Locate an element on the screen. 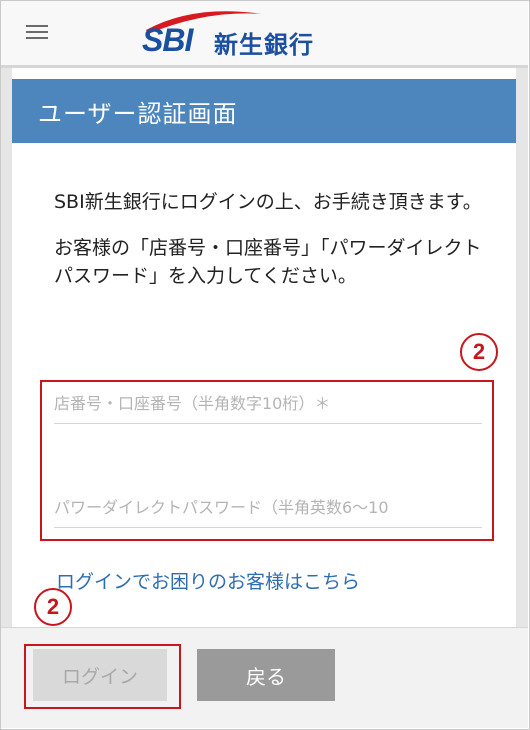  account-number-field is located at coordinates (268, 403).